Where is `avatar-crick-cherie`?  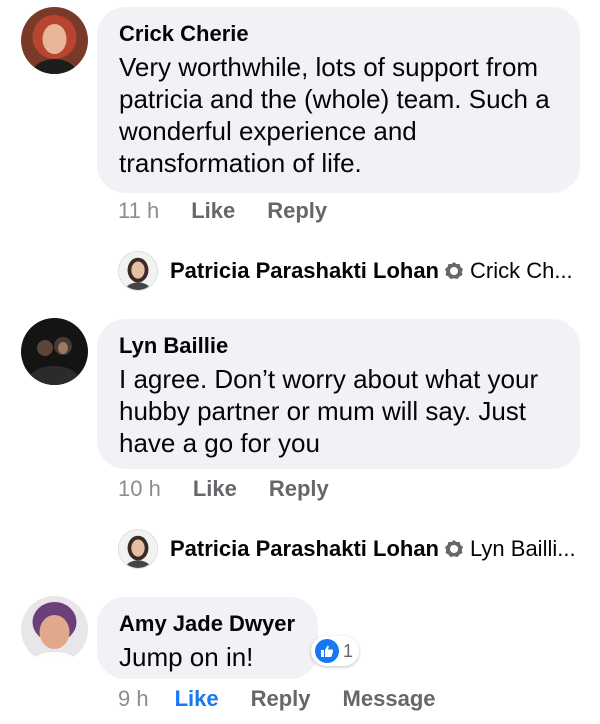
avatar-crick-cherie is located at coordinates (54, 40).